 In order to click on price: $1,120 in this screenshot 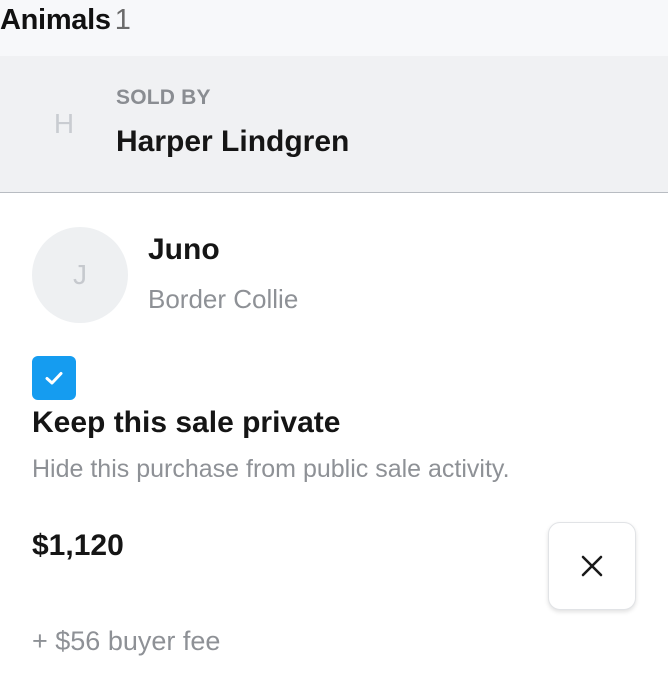, I will do `click(78, 545)`.